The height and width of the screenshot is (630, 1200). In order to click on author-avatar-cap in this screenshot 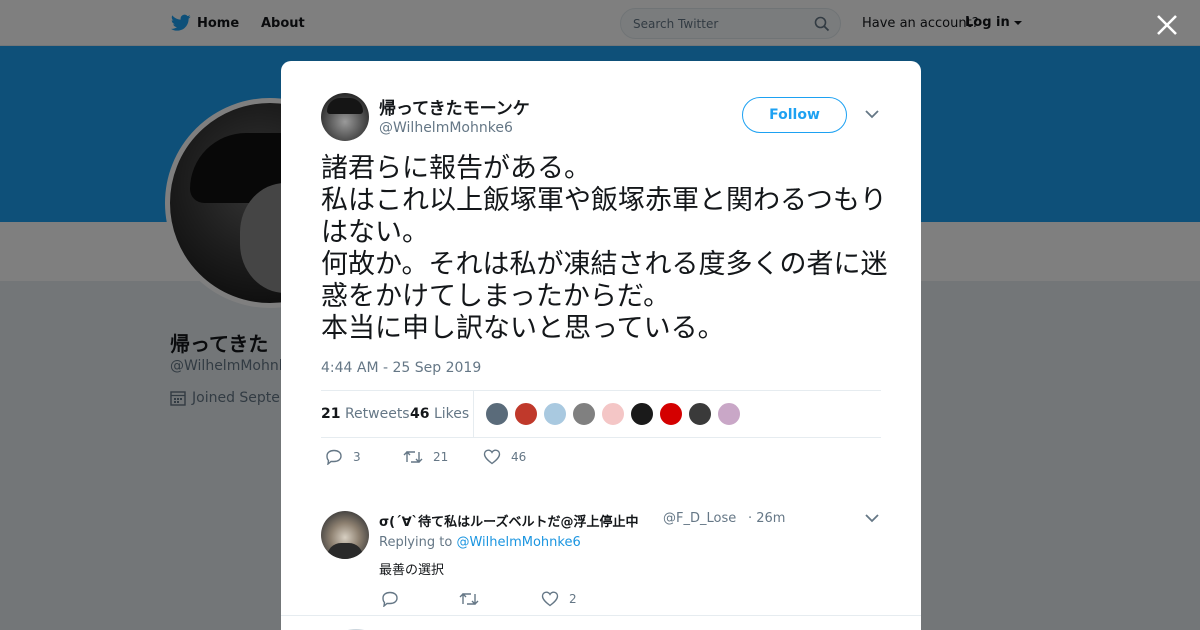, I will do `click(345, 106)`.